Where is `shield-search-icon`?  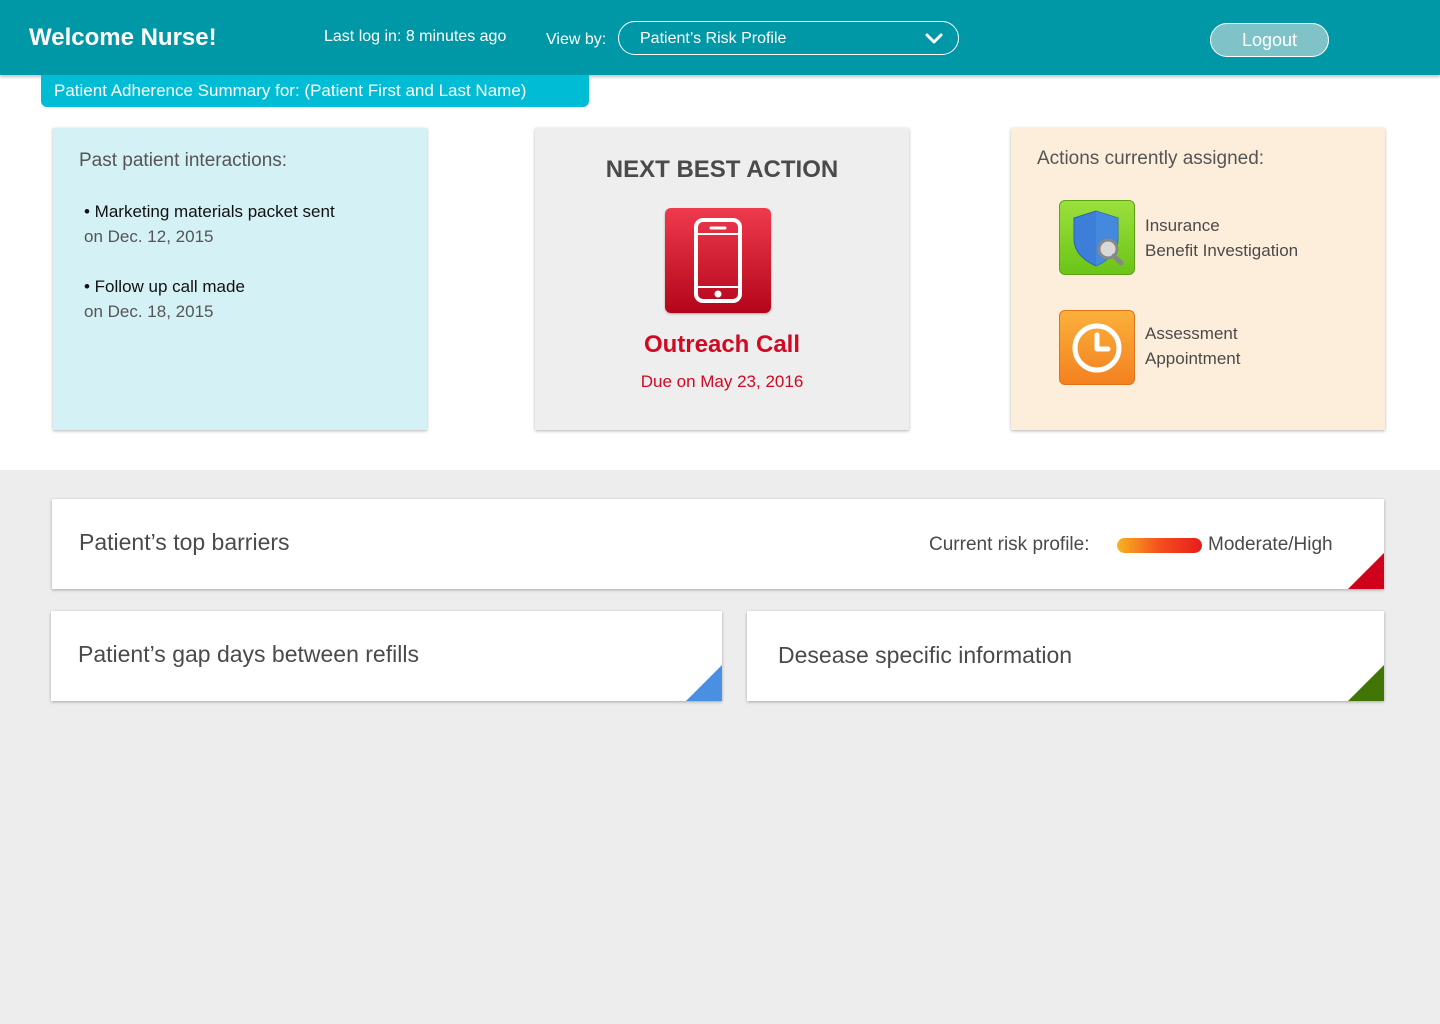
shield-search-icon is located at coordinates (1098, 238).